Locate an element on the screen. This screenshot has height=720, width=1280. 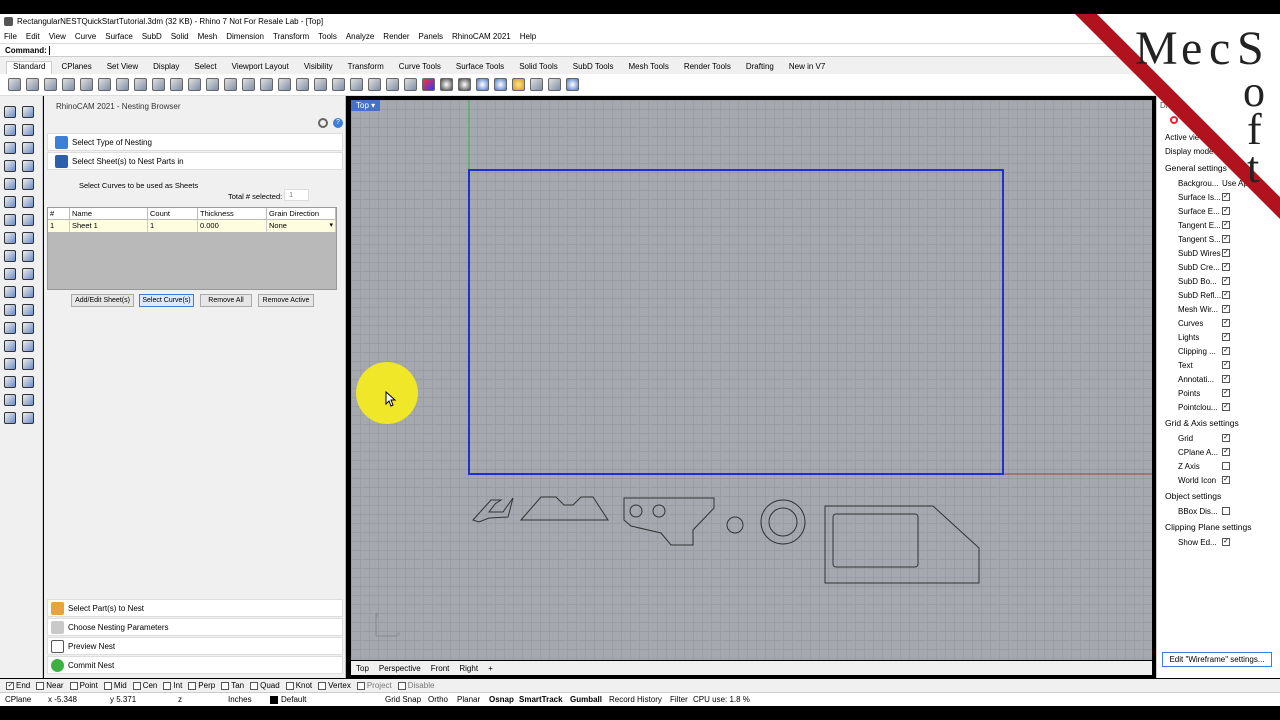
trim-icon is located at coordinates (28, 274).